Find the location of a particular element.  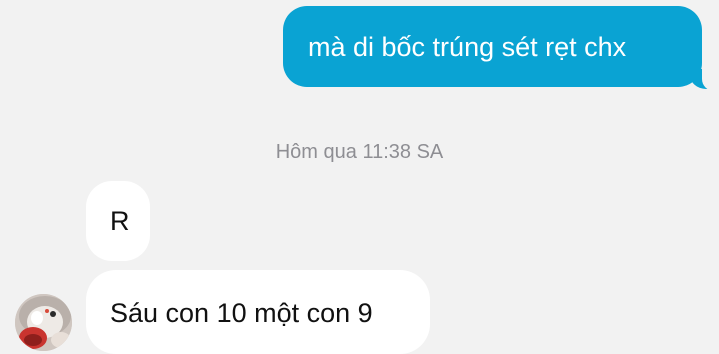

incoming-message-bubble: Sáu con 10 một con 9 is located at coordinates (258, 312).